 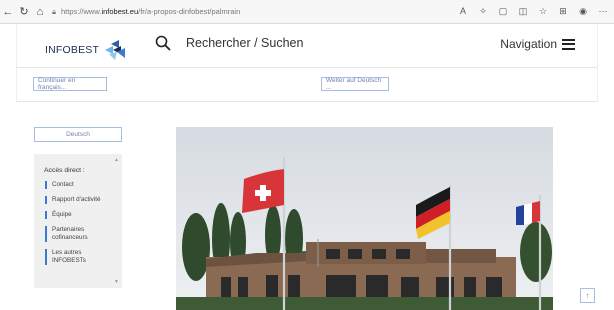 I want to click on extensions-icon: ✧, so click(x=483, y=11).